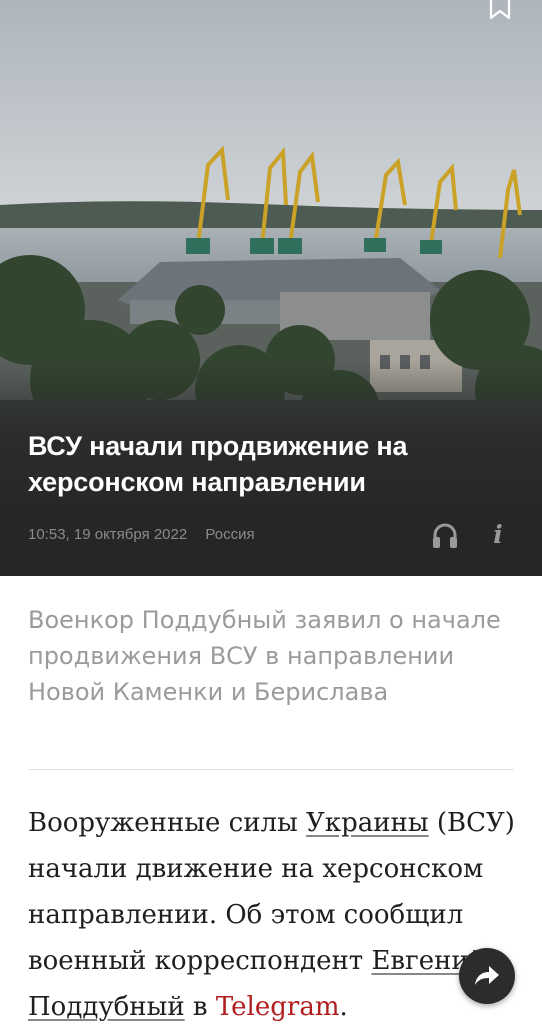  Describe the element at coordinates (200, 1007) in the screenshot. I see `body-text-part: в` at that location.